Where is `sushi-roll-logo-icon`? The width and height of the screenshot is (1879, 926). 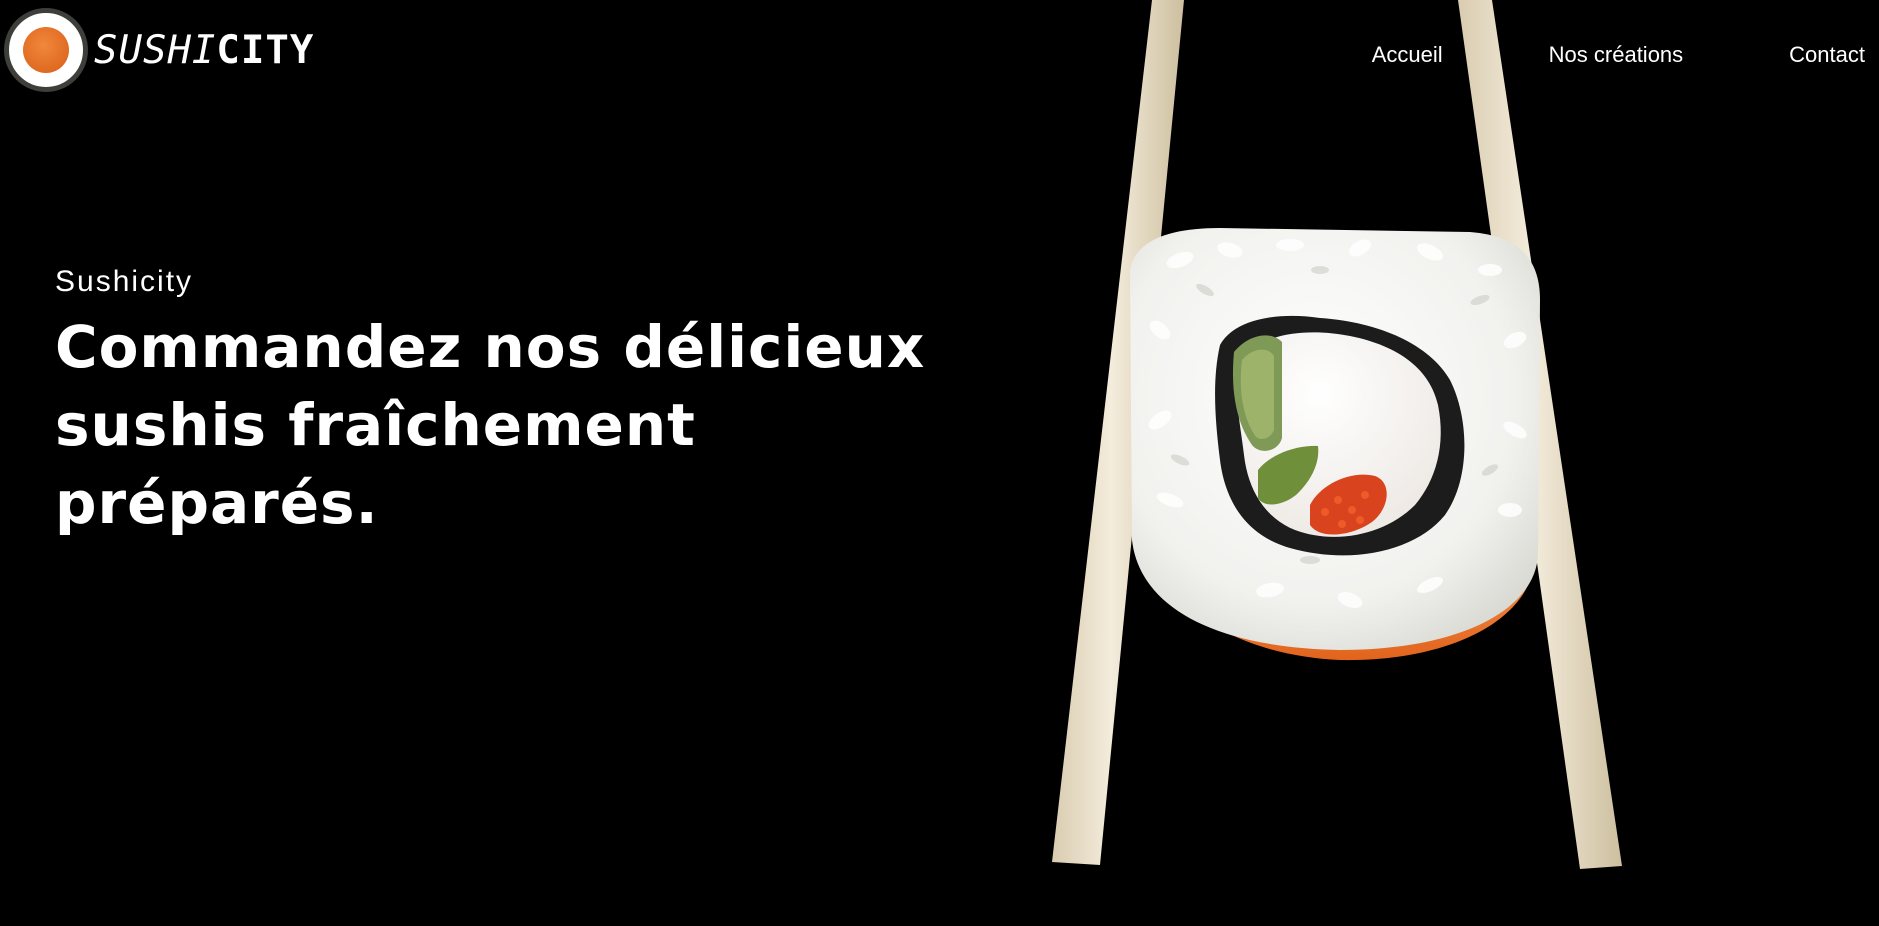
sushi-roll-logo-icon is located at coordinates (46, 50).